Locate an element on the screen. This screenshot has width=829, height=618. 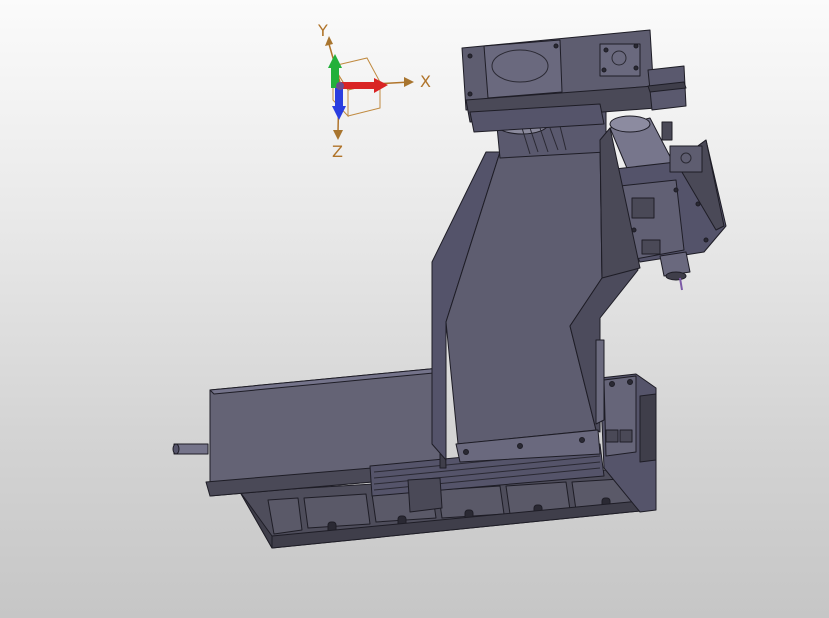
z-axis-tip is located at coordinates (338, 135).